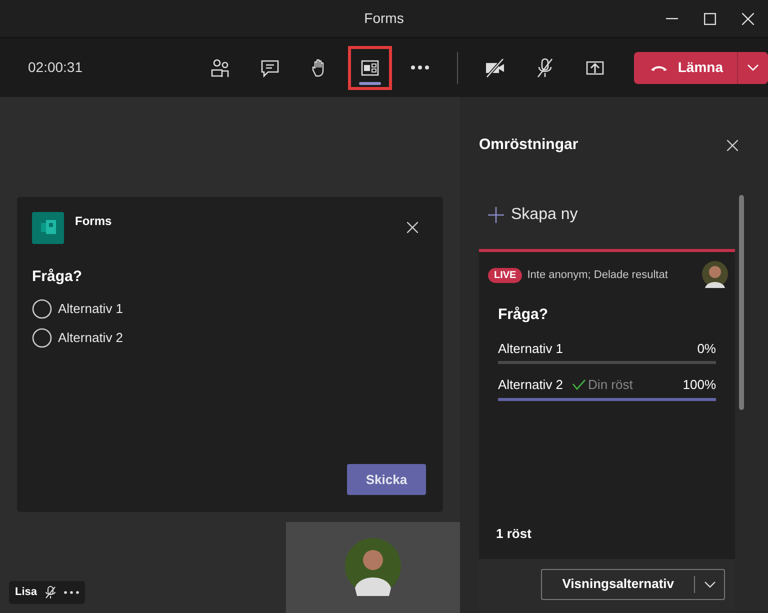  What do you see at coordinates (531, 385) in the screenshot?
I see `option-label: Alternativ 2` at bounding box center [531, 385].